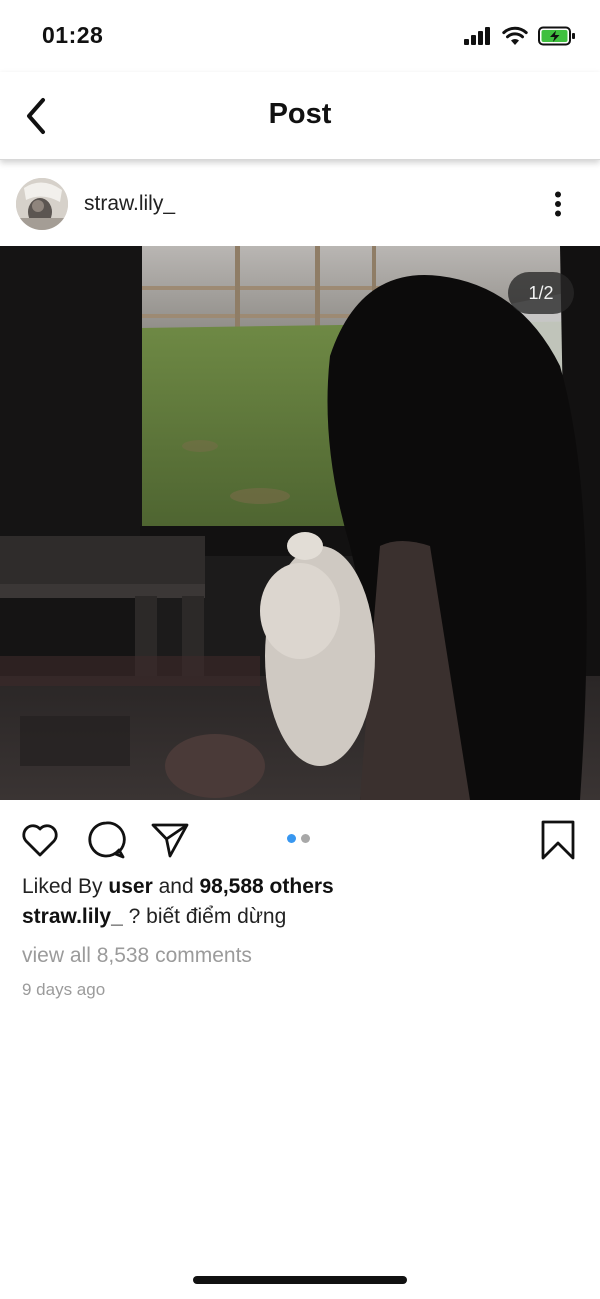 This screenshot has width=600, height=1299. What do you see at coordinates (300, 1280) in the screenshot?
I see `home-indicator` at bounding box center [300, 1280].